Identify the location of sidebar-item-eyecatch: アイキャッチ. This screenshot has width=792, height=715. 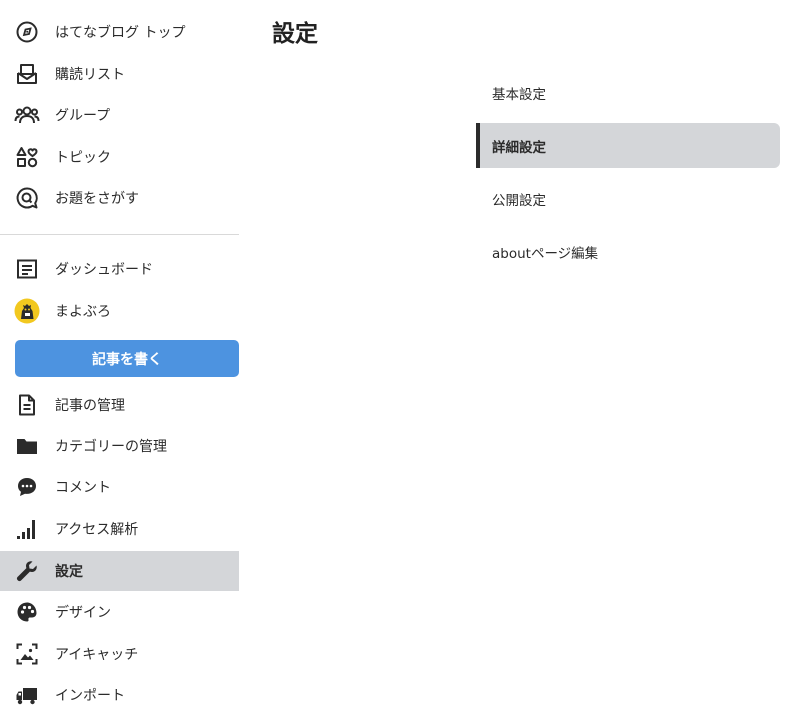
(119, 654).